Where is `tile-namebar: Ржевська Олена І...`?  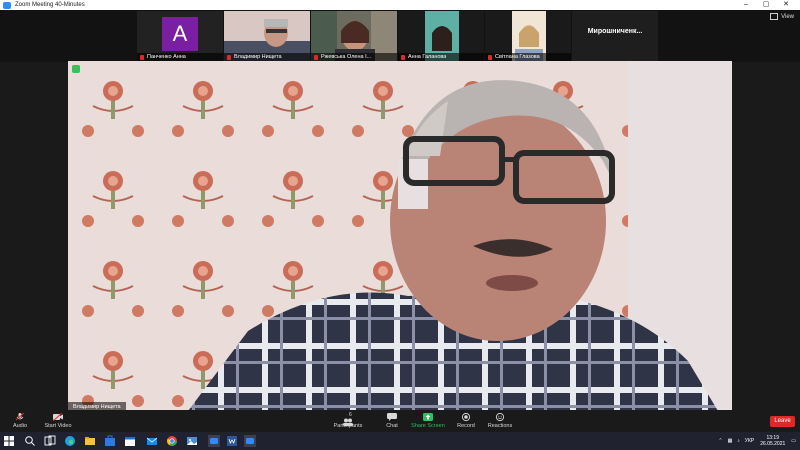 tile-namebar: Ржевська Олена І... is located at coordinates (354, 57).